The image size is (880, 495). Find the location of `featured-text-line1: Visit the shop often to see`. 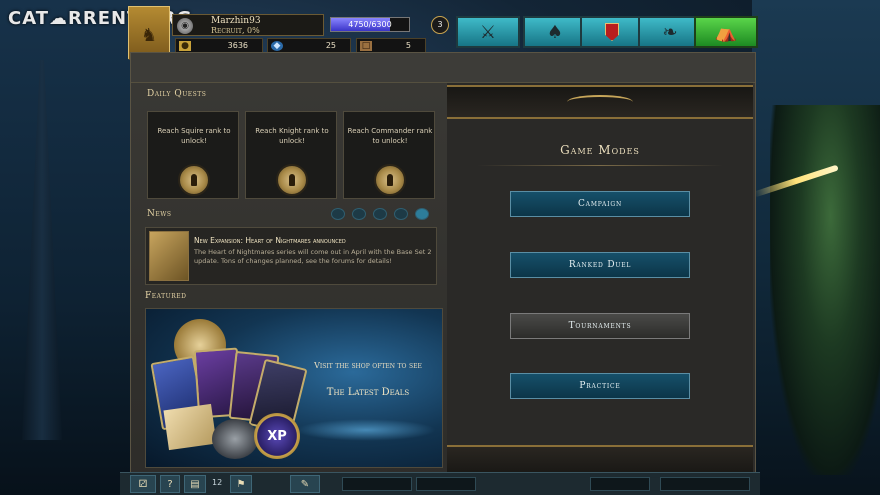

featured-text-line1: Visit the shop often to see is located at coordinates (368, 365).